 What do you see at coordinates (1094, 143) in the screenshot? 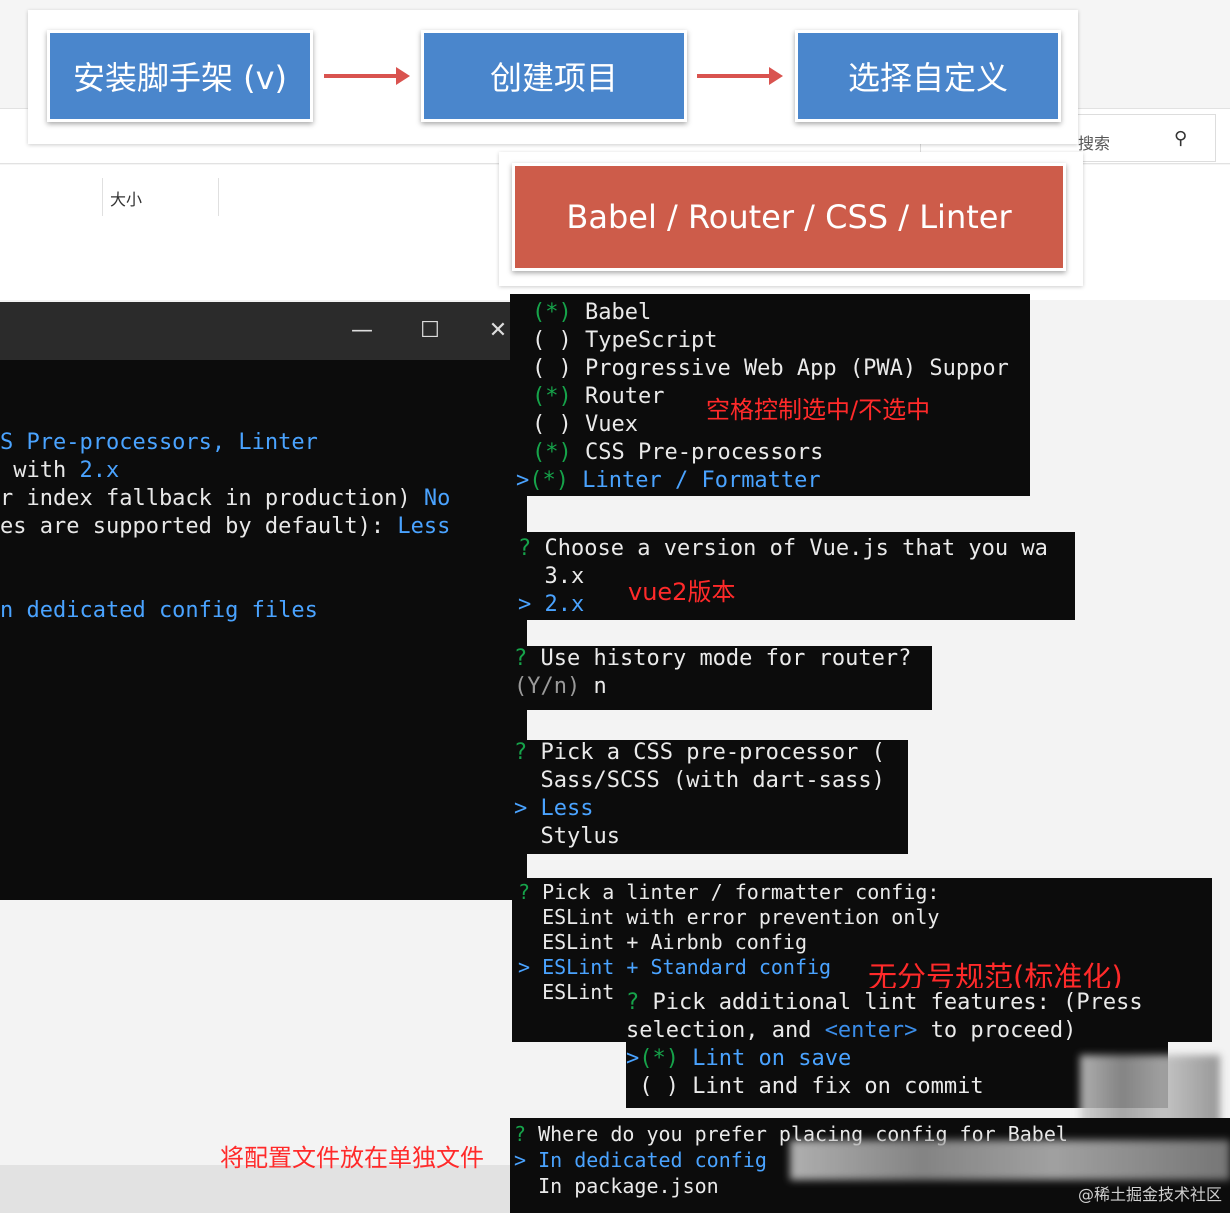
I see `search-placeholder: 搜索` at bounding box center [1094, 143].